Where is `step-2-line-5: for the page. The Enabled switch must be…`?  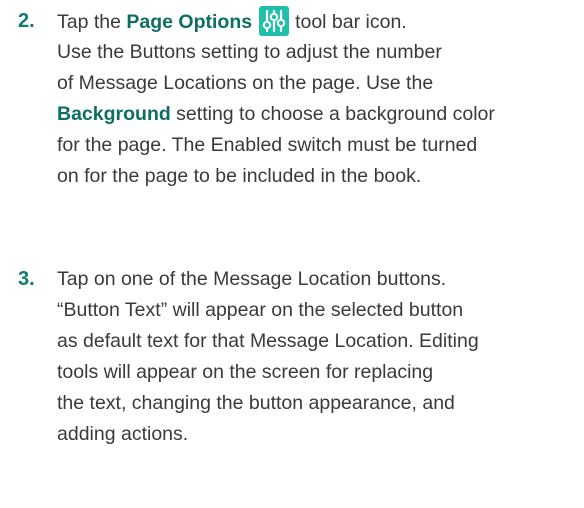
step-2-line-5: for the page. The Enabled switch must be… is located at coordinates (267, 145).